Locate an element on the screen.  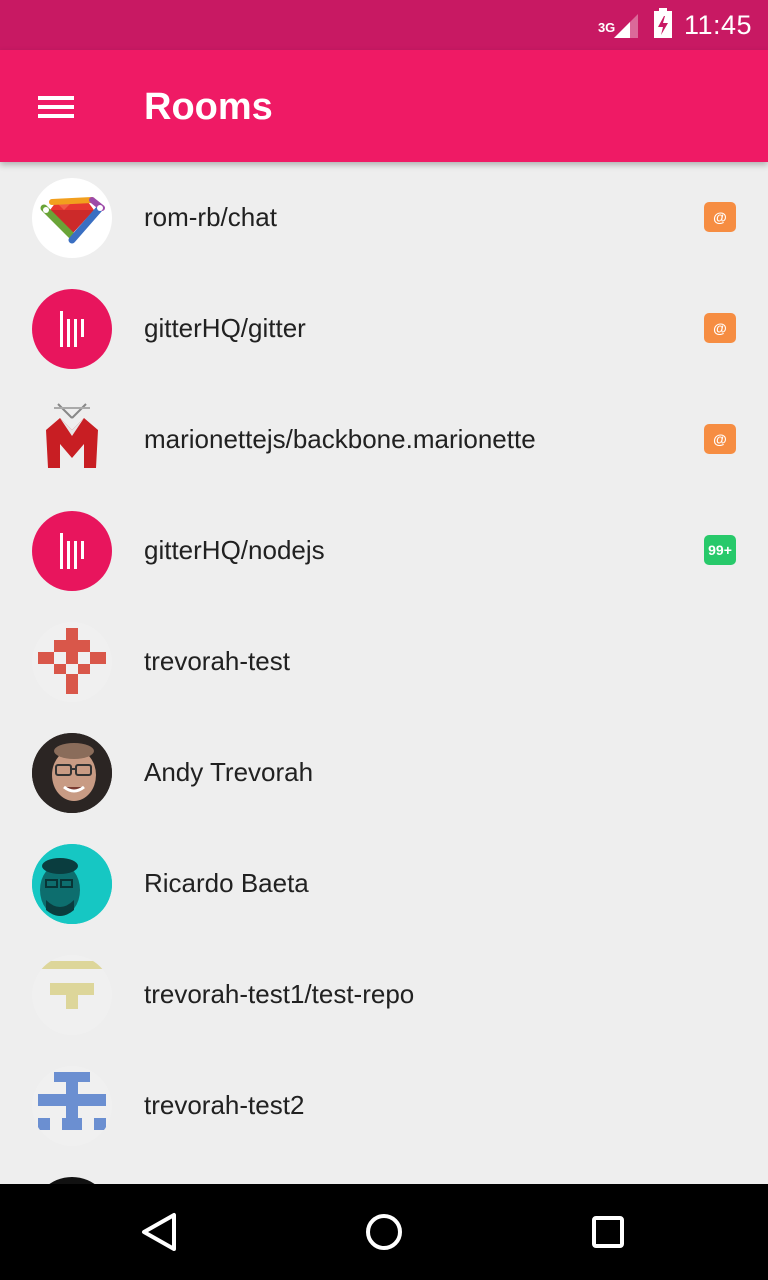
clock: 11:45 is located at coordinates (717, 24).